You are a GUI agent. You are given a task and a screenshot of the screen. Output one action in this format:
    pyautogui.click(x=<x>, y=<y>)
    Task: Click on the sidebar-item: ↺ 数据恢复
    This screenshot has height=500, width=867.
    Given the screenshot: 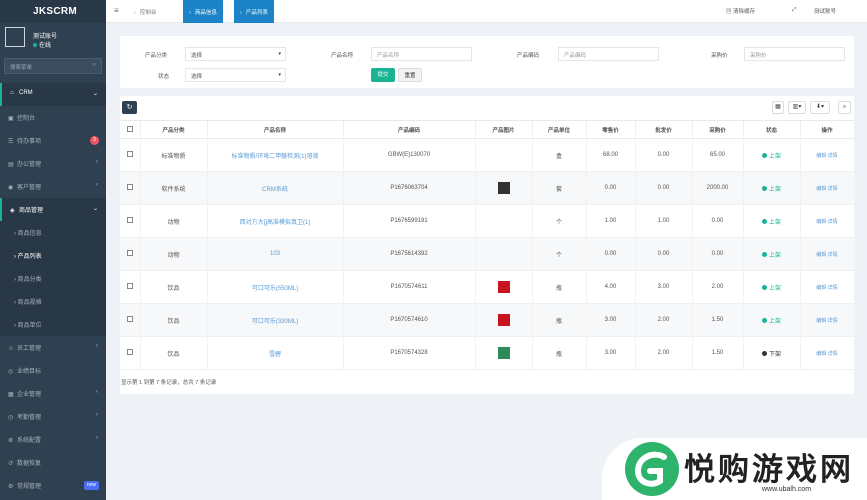 What is the action you would take?
    pyautogui.click(x=53, y=462)
    